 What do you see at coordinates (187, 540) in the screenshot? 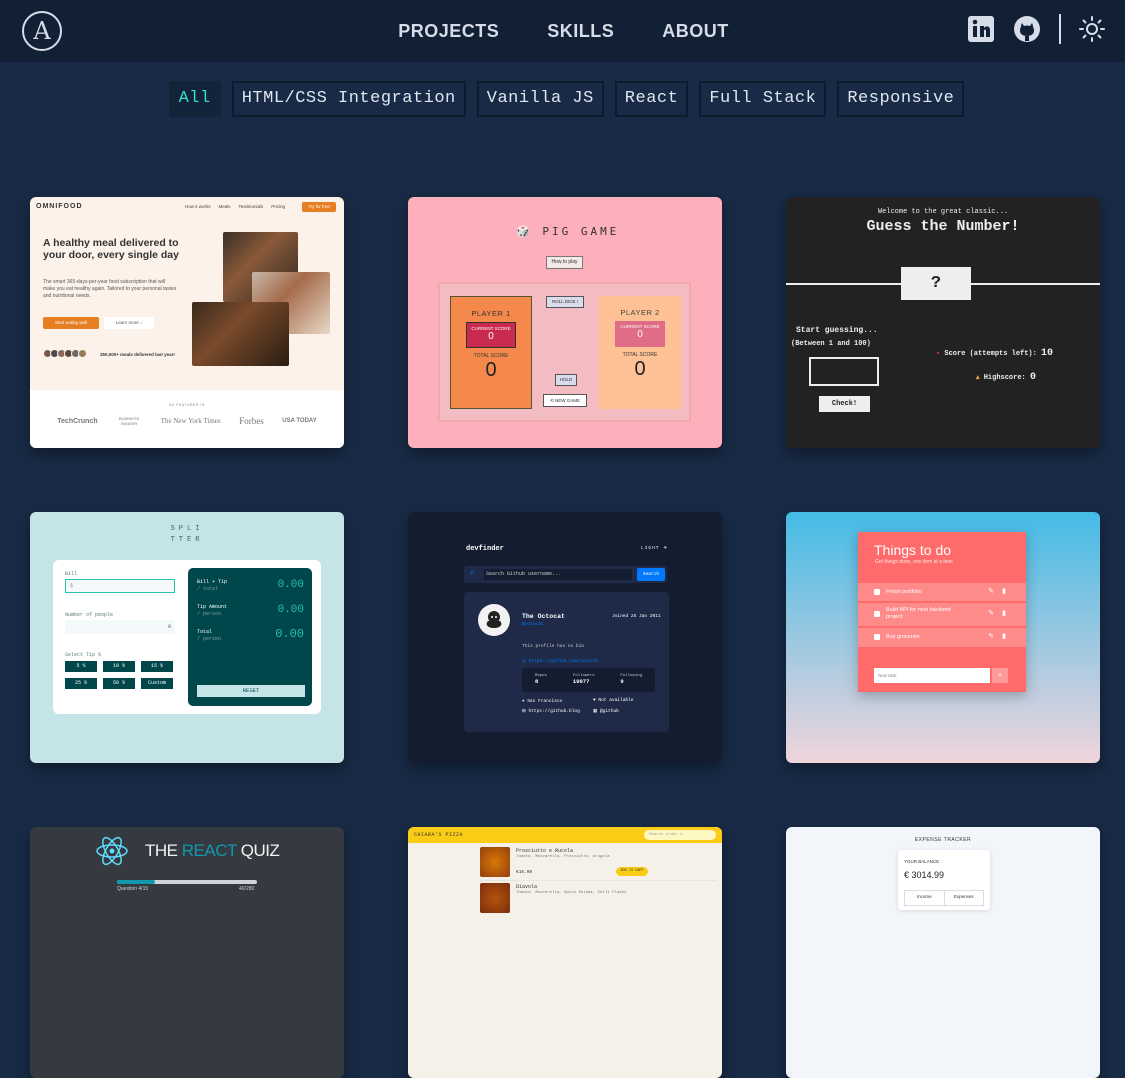
I see `splitter-logo-line: TTER` at bounding box center [187, 540].